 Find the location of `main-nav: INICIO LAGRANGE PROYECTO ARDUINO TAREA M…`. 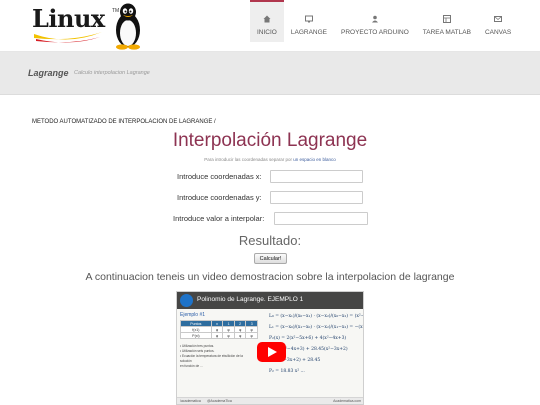

main-nav: INICIO LAGRANGE PROYECTO ARDUINO TAREA M… is located at coordinates (384, 21).